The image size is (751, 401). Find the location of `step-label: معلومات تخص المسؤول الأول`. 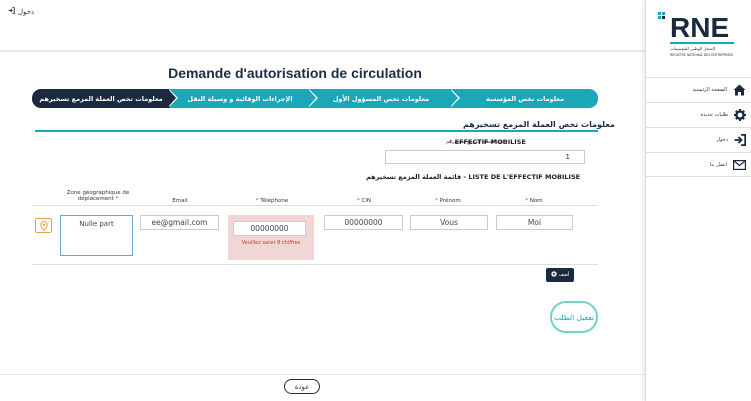

step-label: معلومات تخص المسؤول الأول is located at coordinates (381, 98).